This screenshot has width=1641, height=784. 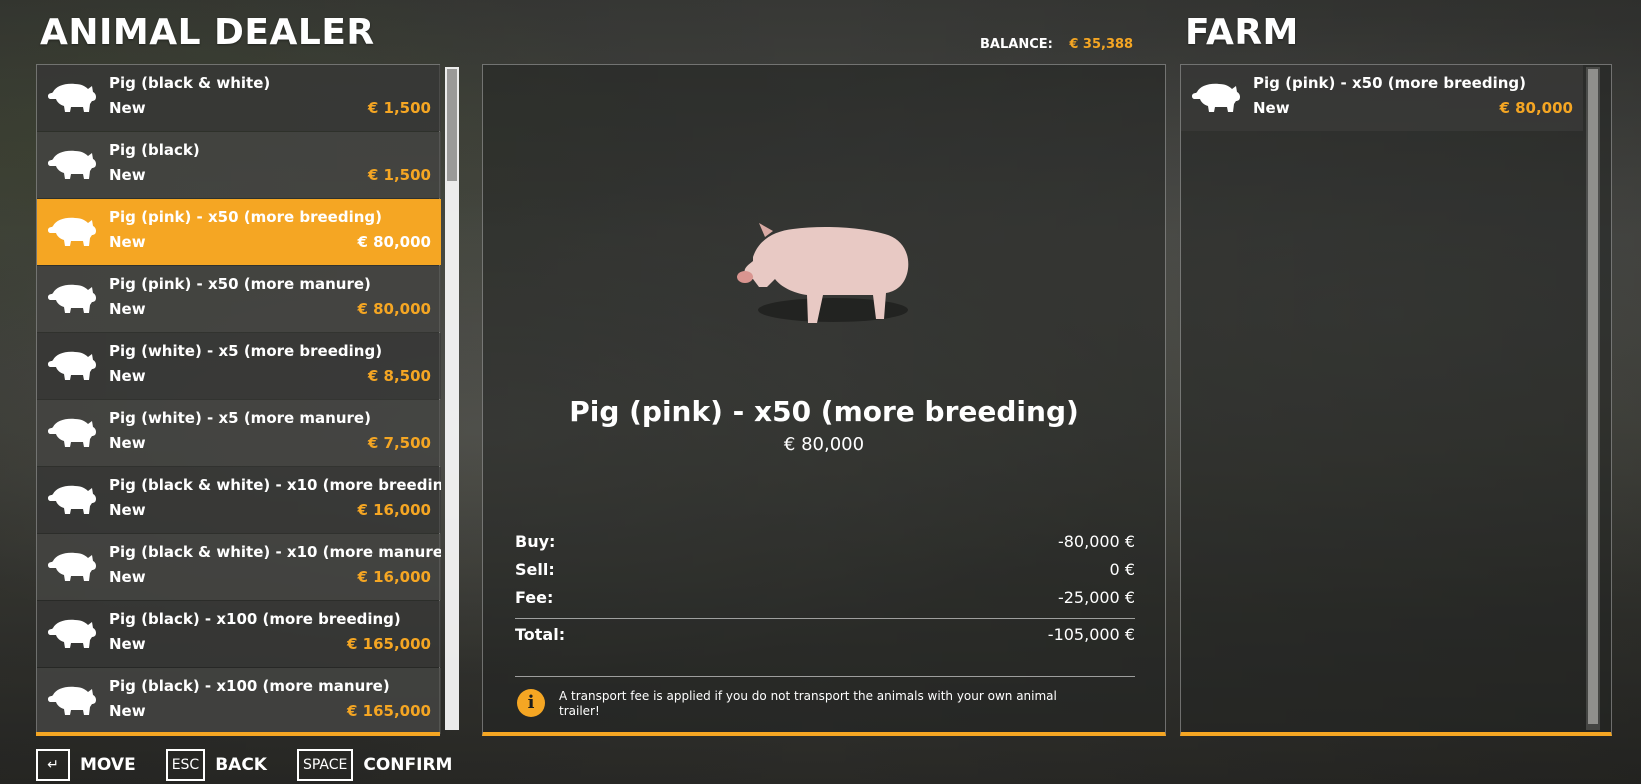 I want to click on move-control: ↵ MOVE, so click(x=86, y=765).